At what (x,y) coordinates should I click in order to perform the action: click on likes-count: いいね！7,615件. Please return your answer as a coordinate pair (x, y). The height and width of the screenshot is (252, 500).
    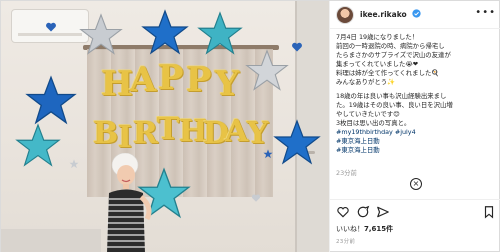
    Looking at the image, I should click on (364, 229).